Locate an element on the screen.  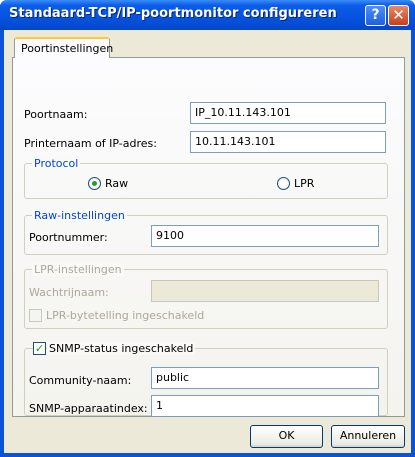
tab-port-settings-label: Poortinstellingen is located at coordinates (67, 48).